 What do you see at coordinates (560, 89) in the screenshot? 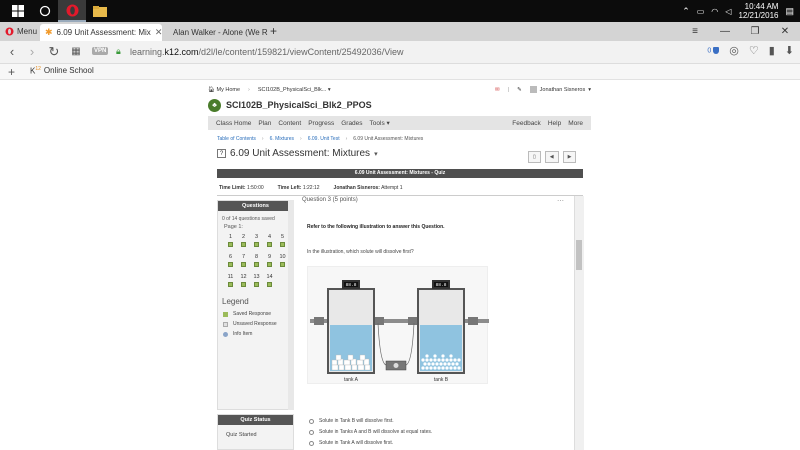
I see `user-menu: Jonathan Sisneros ▾` at bounding box center [560, 89].